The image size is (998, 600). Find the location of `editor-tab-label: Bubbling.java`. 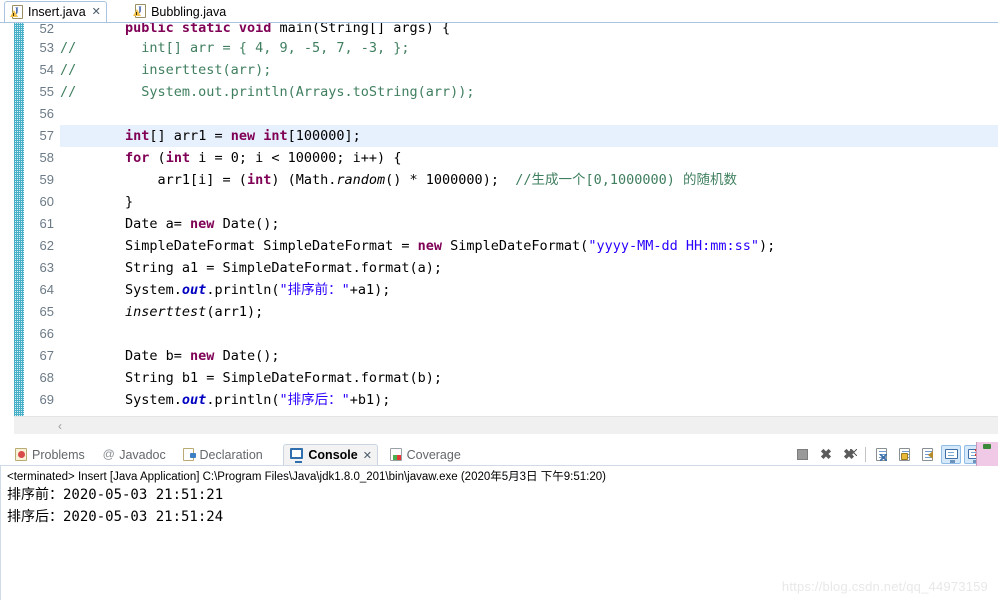

editor-tab-label: Bubbling.java is located at coordinates (189, 11).